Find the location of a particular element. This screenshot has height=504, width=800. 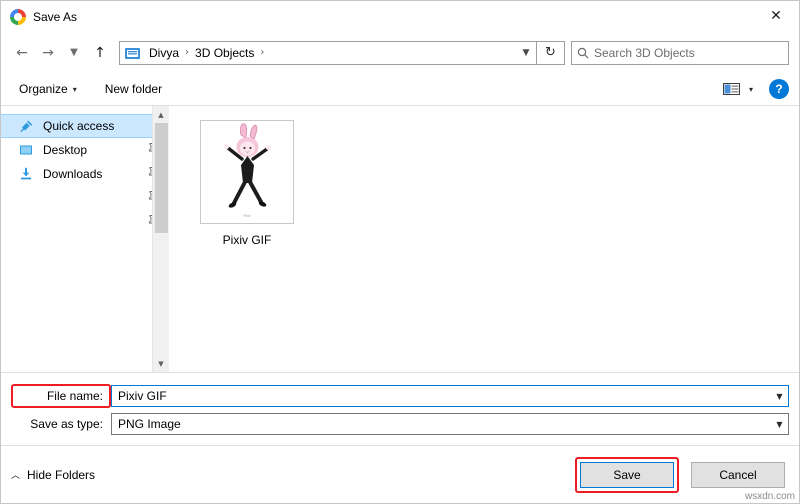

filetype-value: PNG Image is located at coordinates (441, 424).